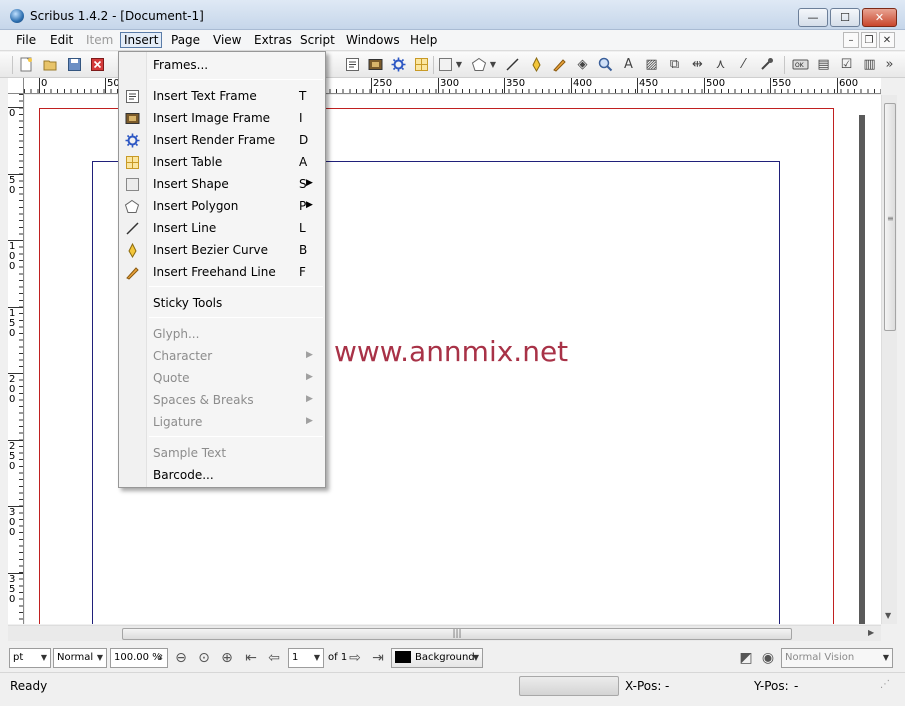 This screenshot has height=706, width=905. I want to click on polygon-dropdown-icon: ▼, so click(493, 64).